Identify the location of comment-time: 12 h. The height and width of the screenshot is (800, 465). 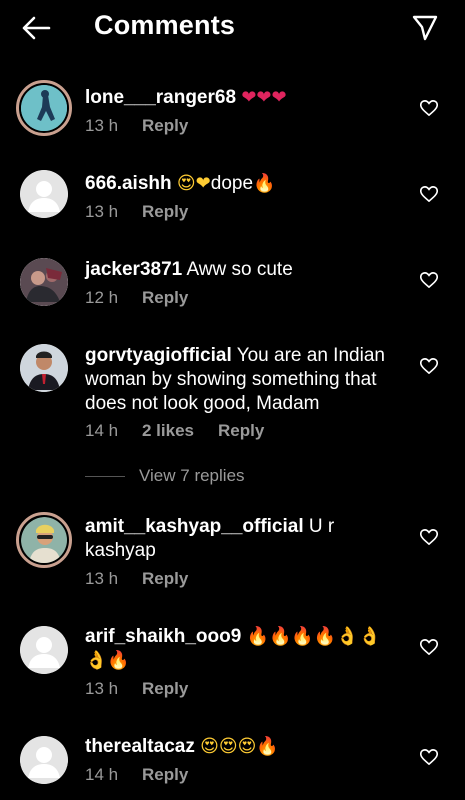
(102, 297).